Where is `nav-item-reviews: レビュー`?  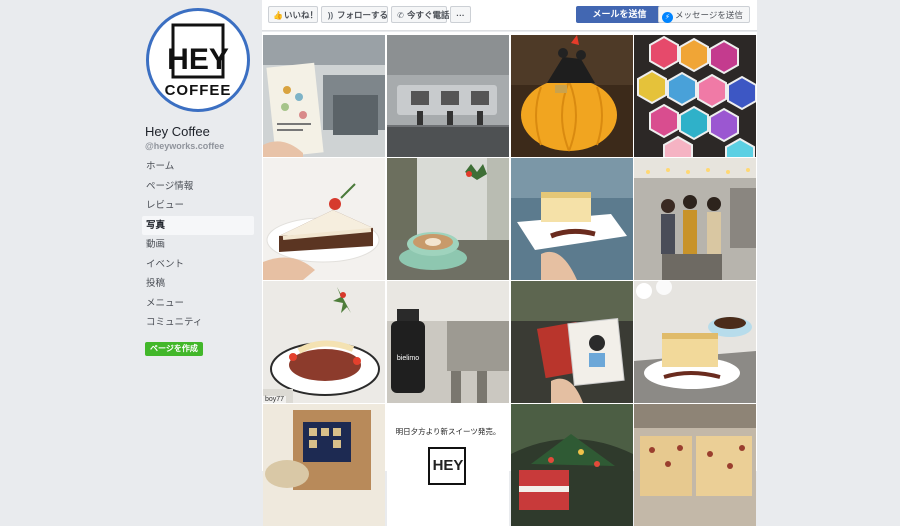 nav-item-reviews: レビュー is located at coordinates (198, 206).